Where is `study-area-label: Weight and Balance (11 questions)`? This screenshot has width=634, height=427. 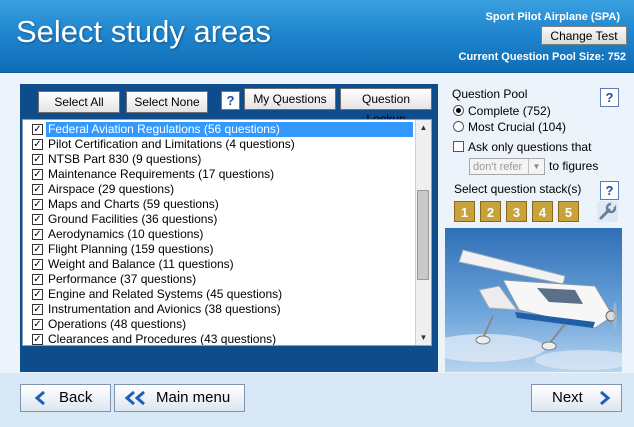
study-area-label: Weight and Balance (11 questions) is located at coordinates (141, 264).